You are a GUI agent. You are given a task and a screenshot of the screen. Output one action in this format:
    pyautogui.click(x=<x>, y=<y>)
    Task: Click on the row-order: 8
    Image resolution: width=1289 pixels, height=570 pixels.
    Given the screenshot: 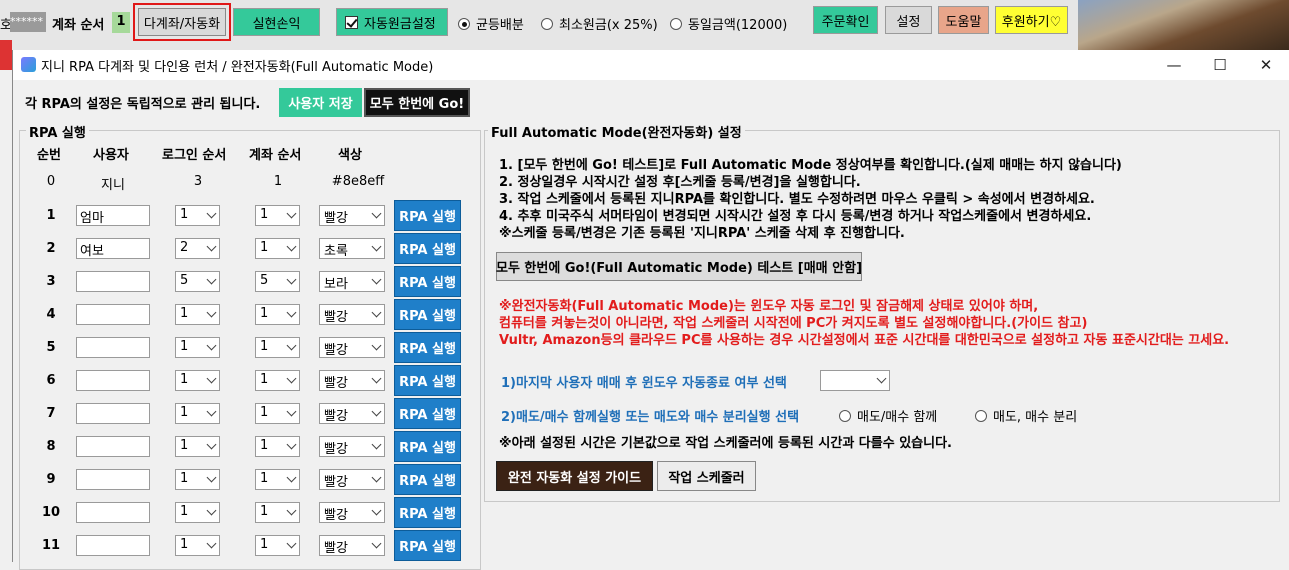 What is the action you would take?
    pyautogui.click(x=51, y=446)
    